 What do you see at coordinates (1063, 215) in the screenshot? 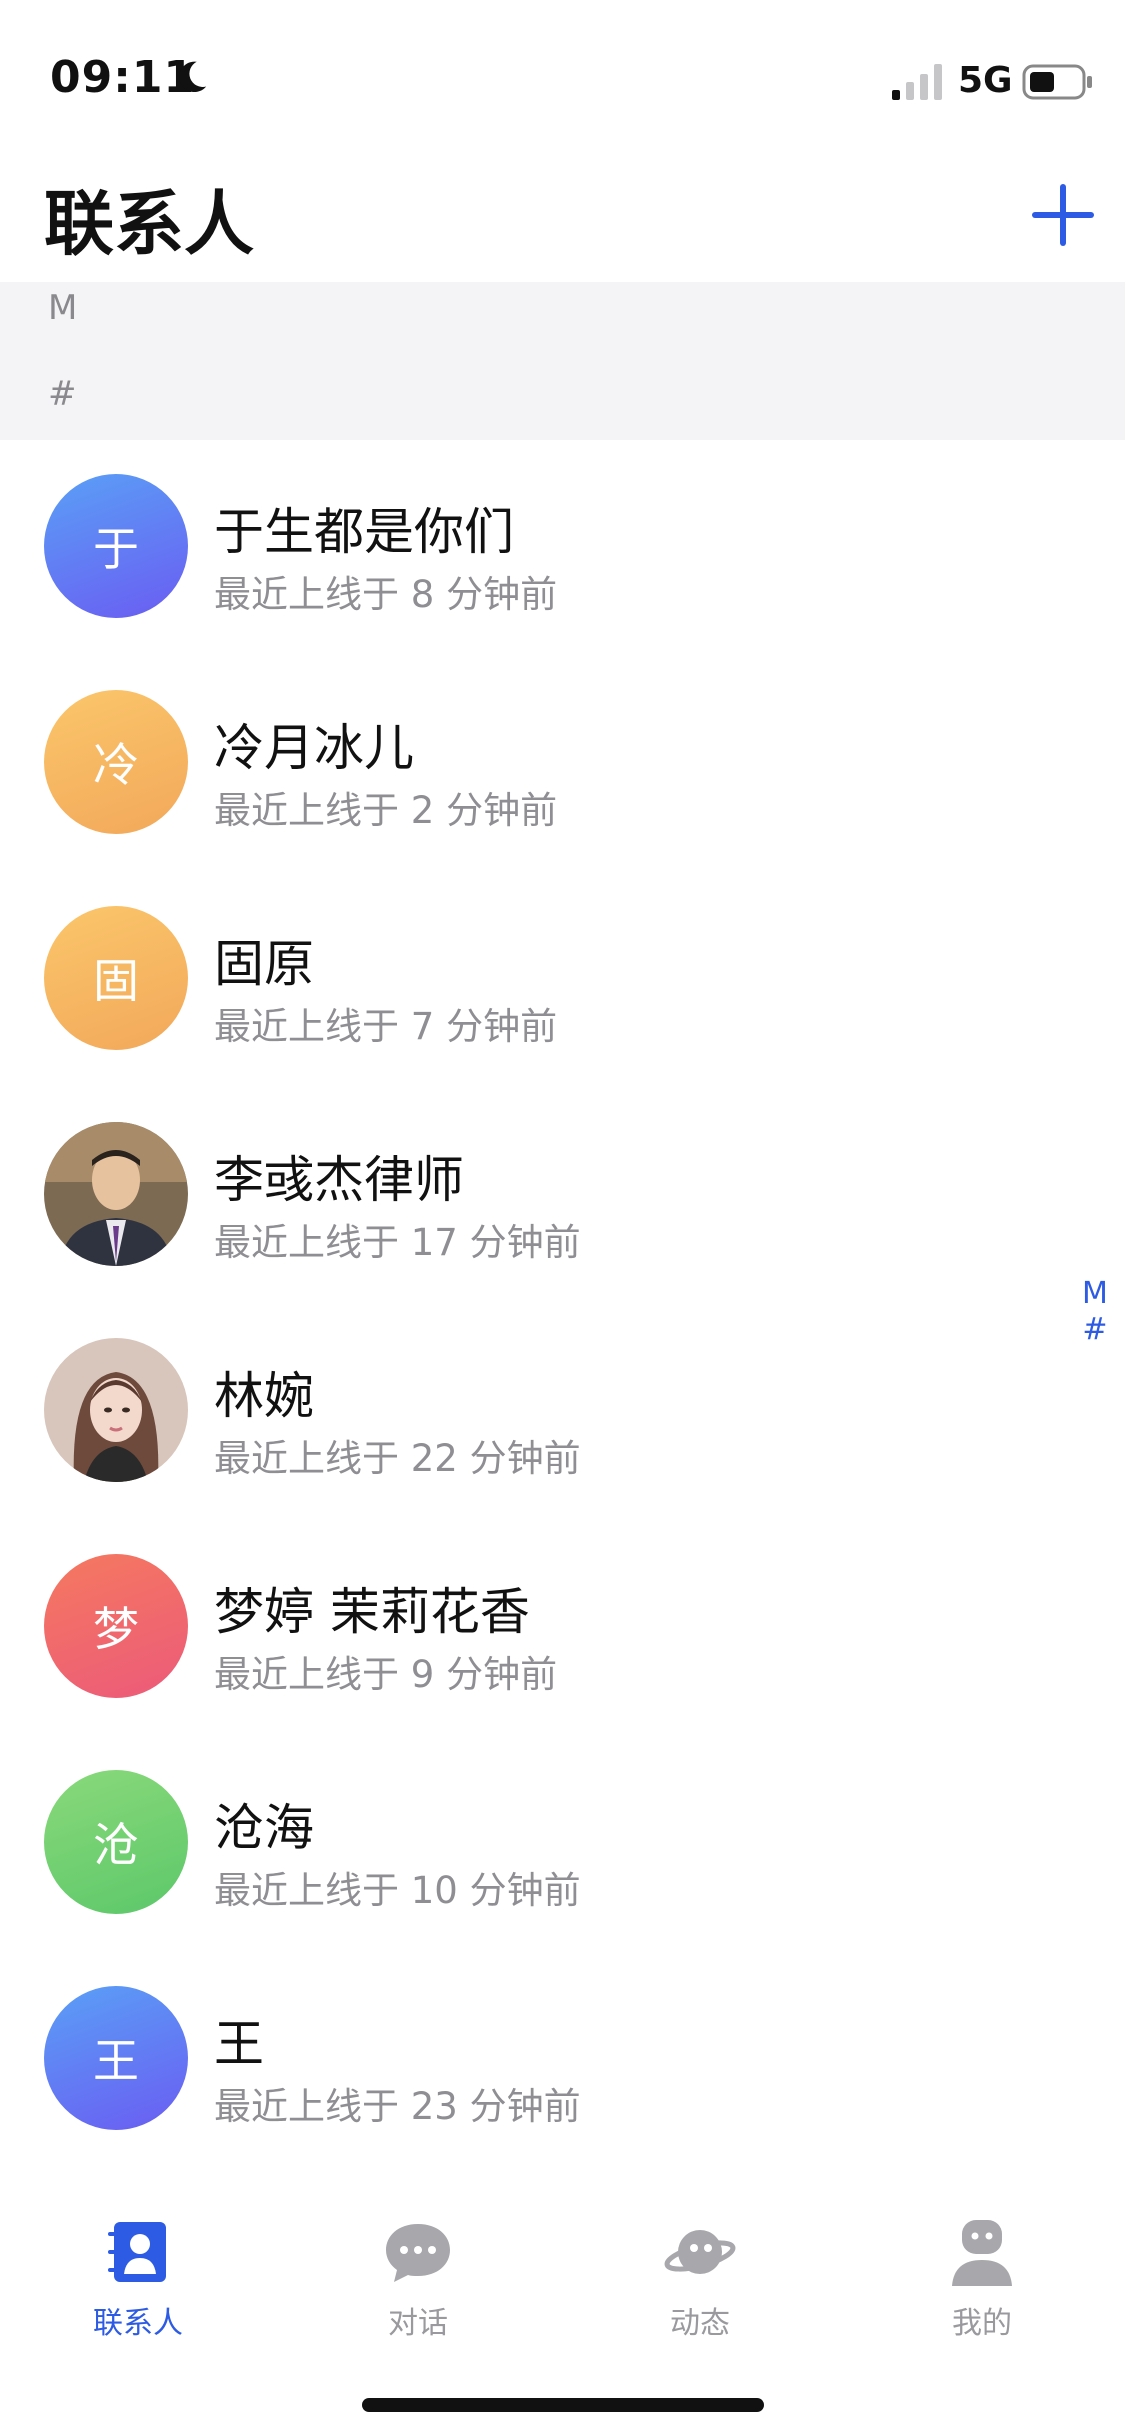
I see `add-contact-button` at bounding box center [1063, 215].